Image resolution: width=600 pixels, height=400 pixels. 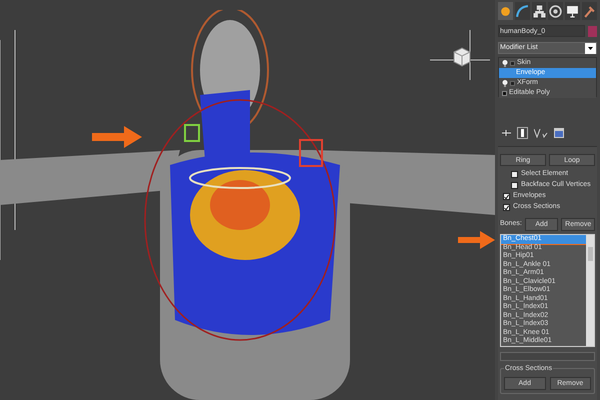 I want to click on curve-icon, so click(x=522, y=11).